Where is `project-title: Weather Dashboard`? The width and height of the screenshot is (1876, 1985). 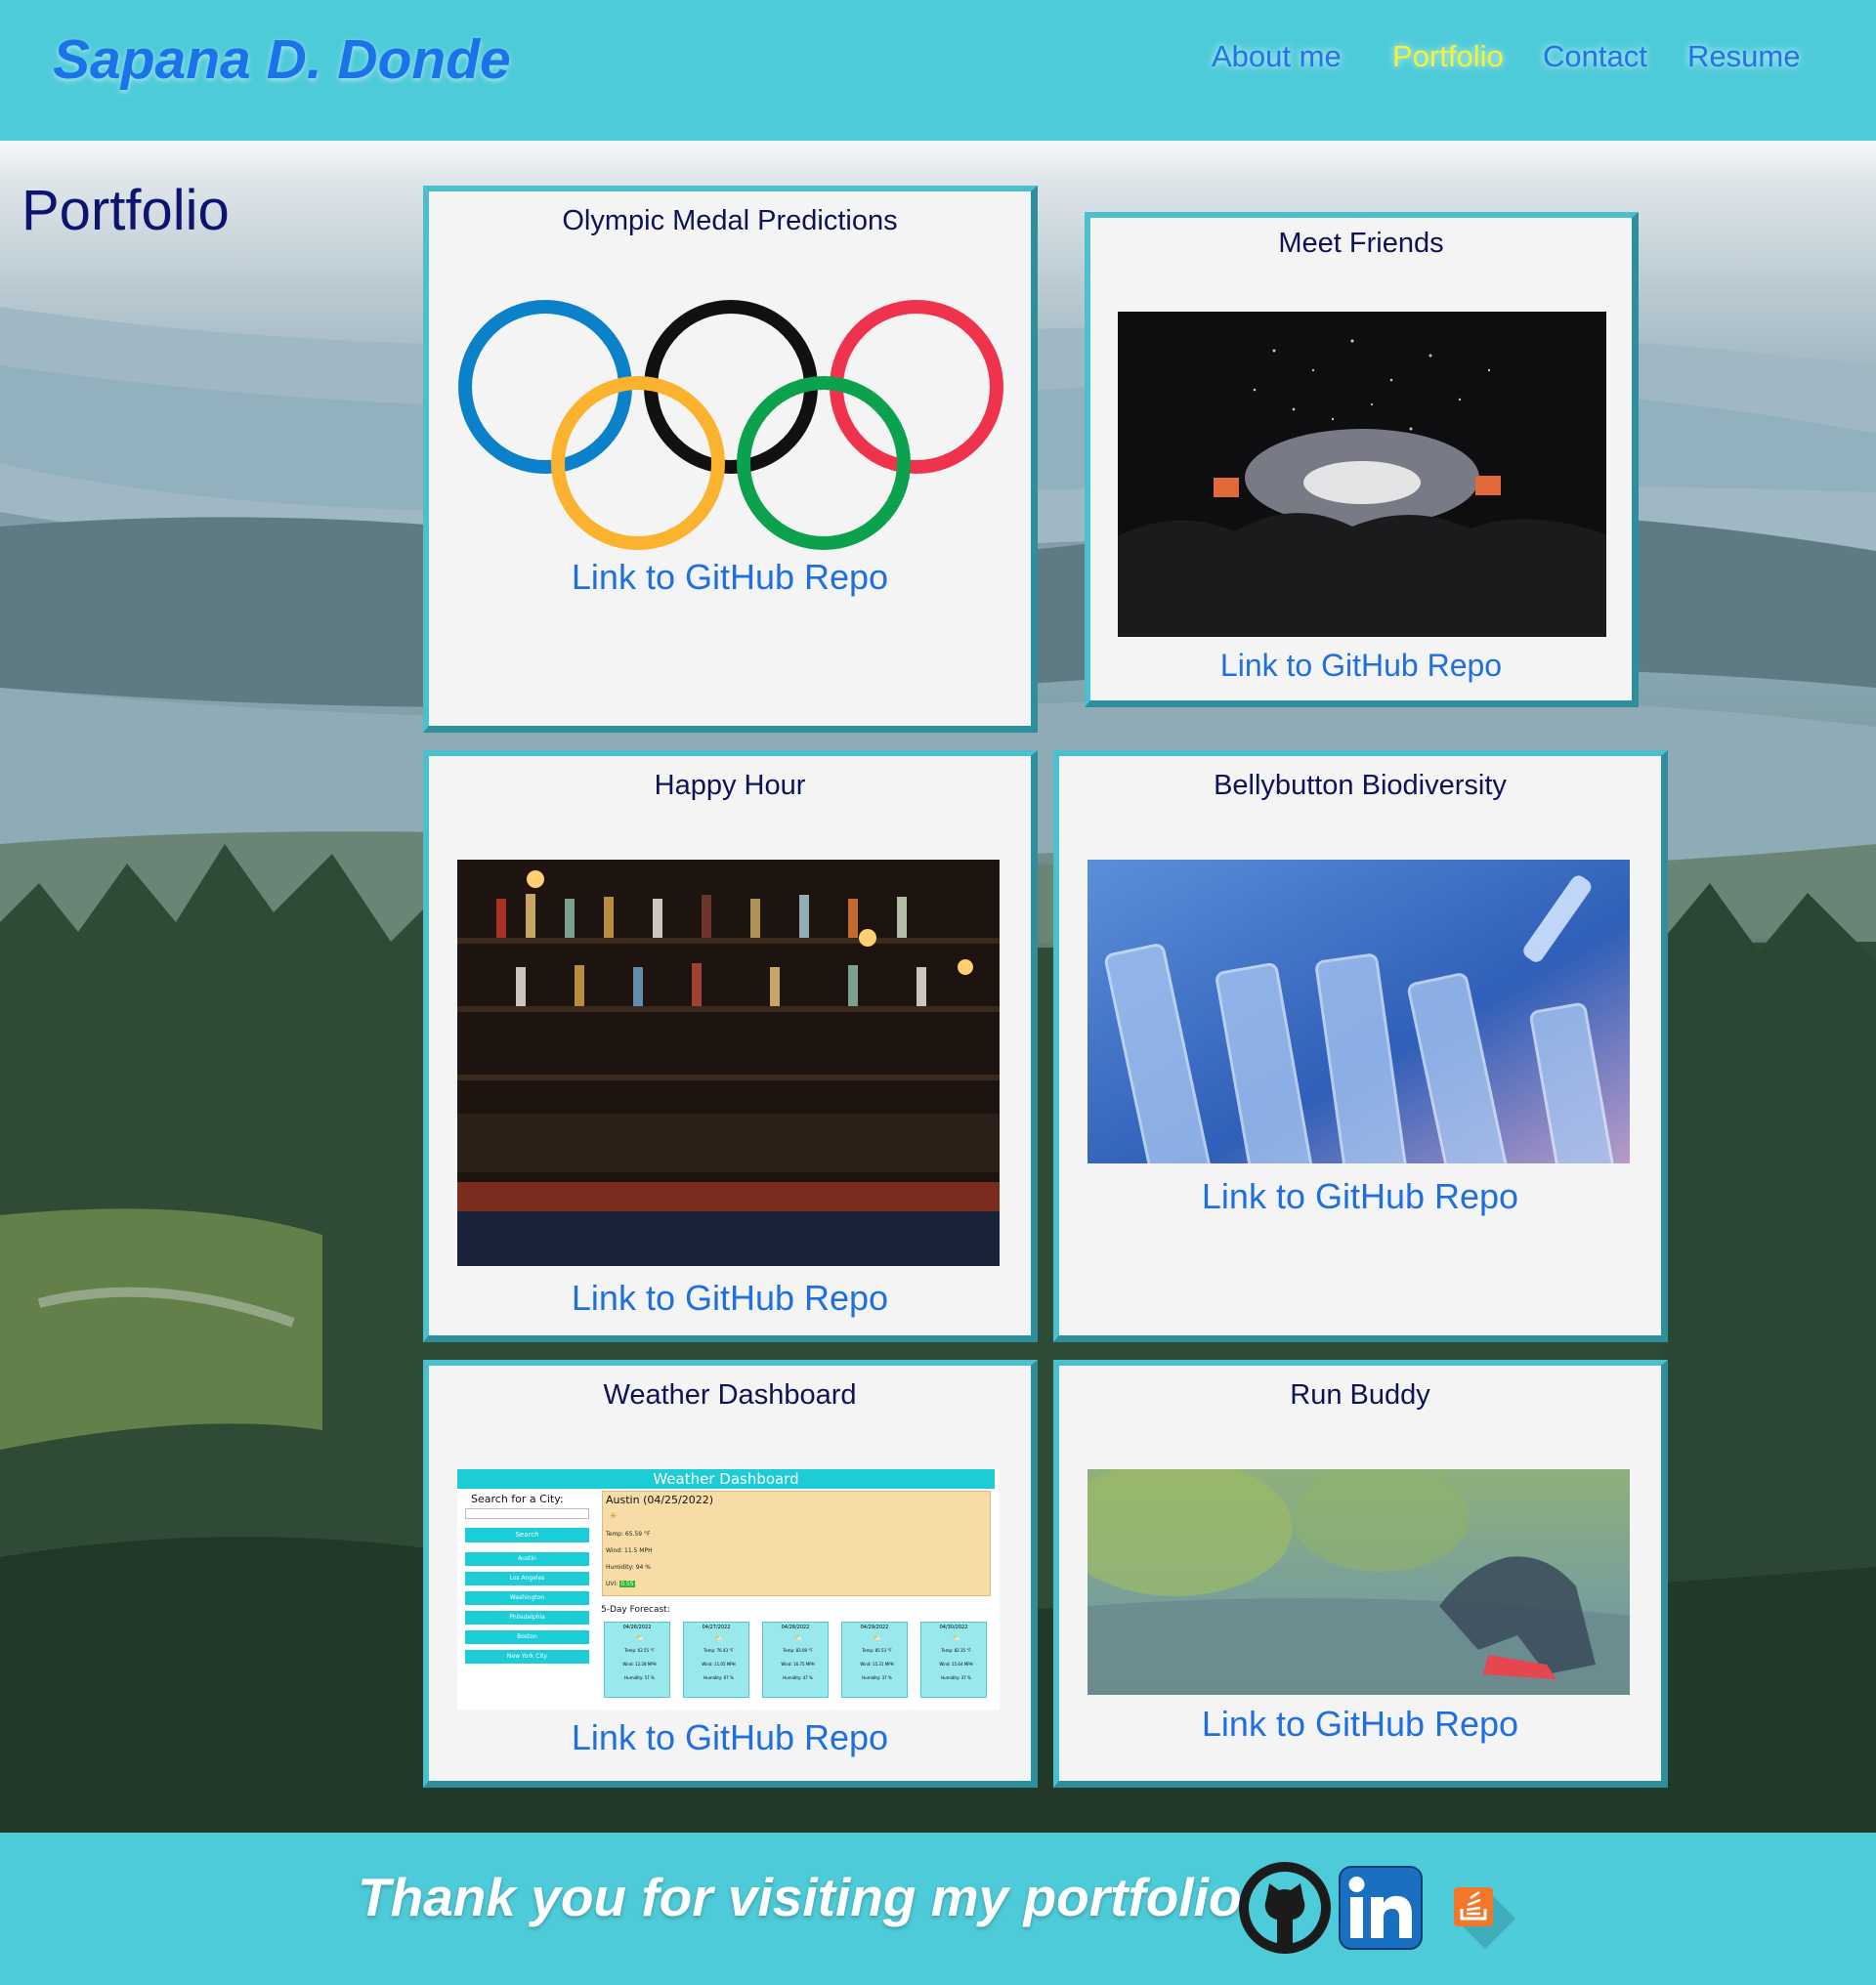
project-title: Weather Dashboard is located at coordinates (730, 1395).